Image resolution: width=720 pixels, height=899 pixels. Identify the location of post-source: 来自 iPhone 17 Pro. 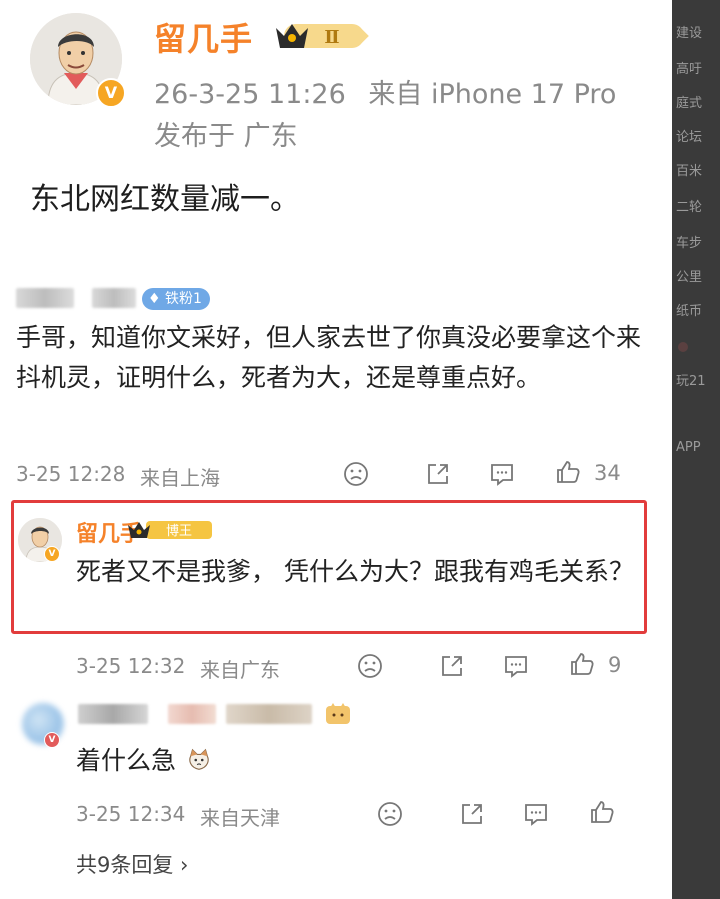
(492, 94).